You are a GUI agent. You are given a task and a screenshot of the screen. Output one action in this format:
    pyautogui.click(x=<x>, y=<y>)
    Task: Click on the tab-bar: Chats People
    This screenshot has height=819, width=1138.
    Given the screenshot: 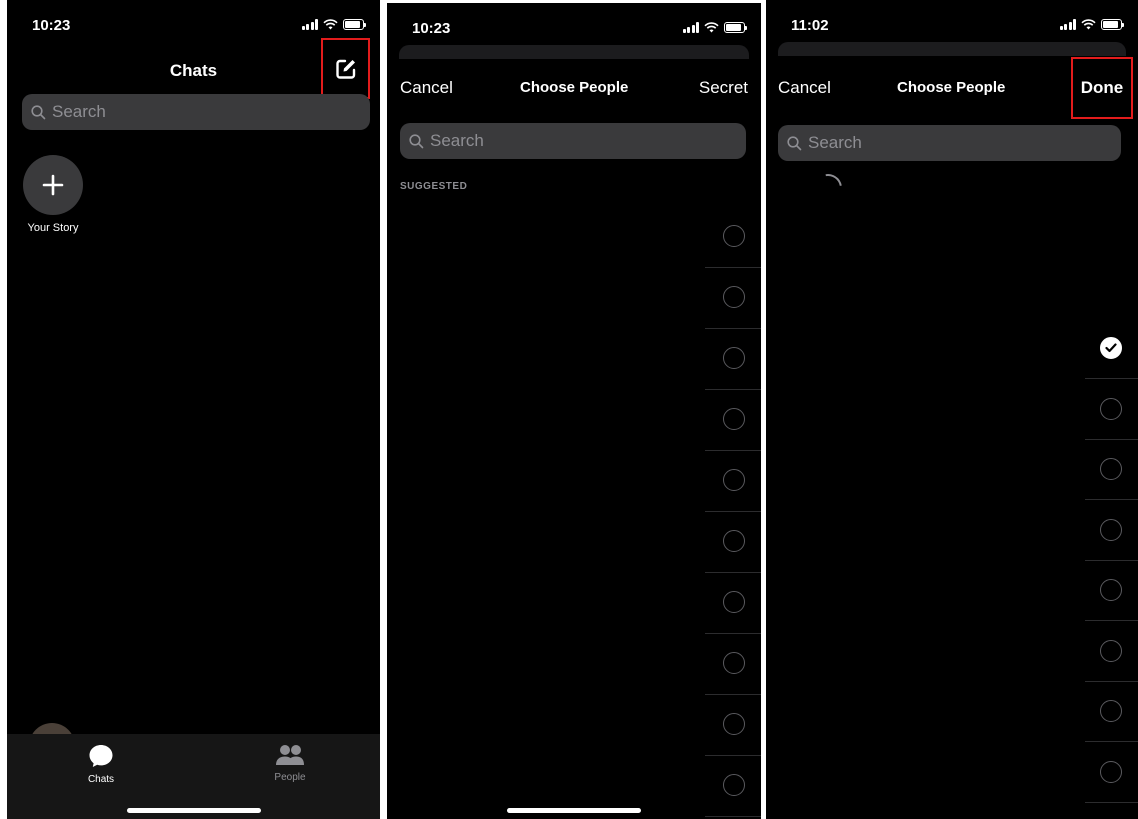 What is the action you would take?
    pyautogui.click(x=193, y=776)
    